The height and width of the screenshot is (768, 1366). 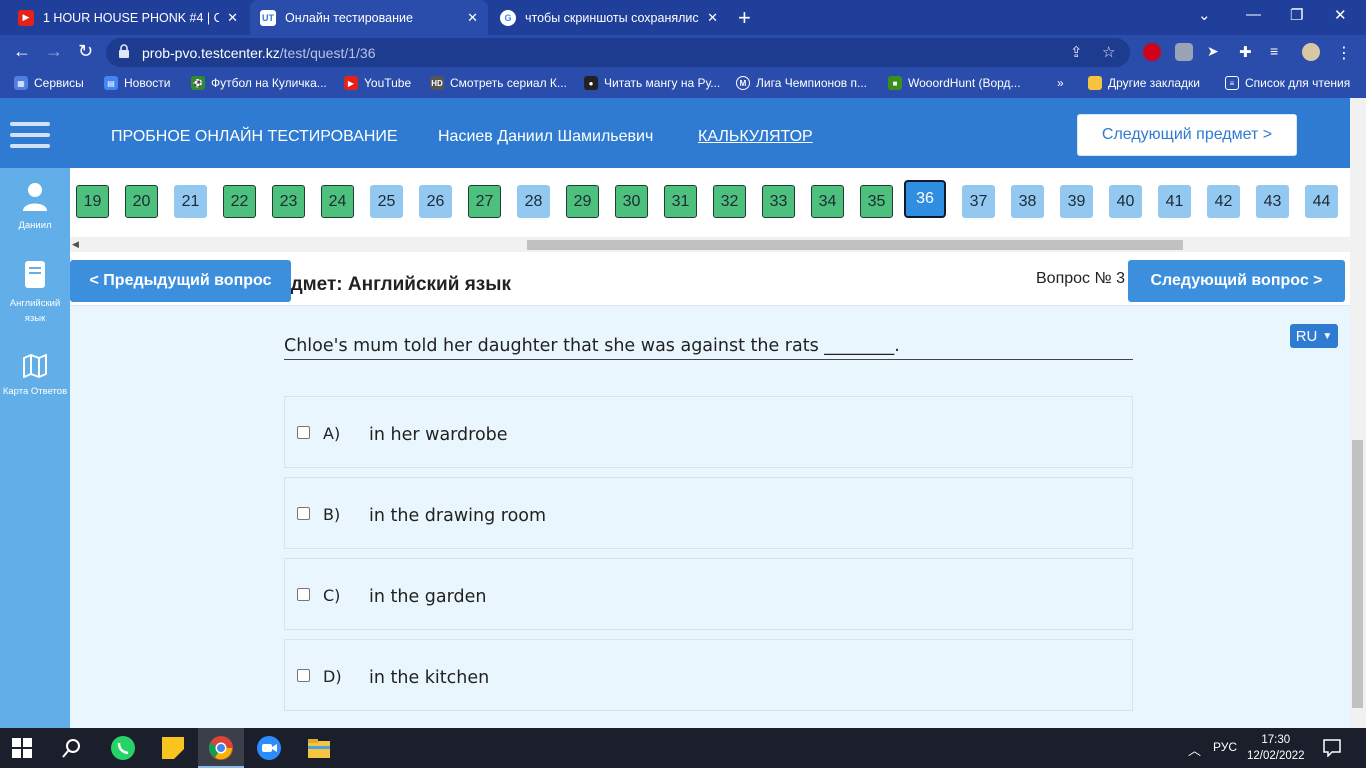 What do you see at coordinates (729, 201) in the screenshot?
I see `question-number-32: 32` at bounding box center [729, 201].